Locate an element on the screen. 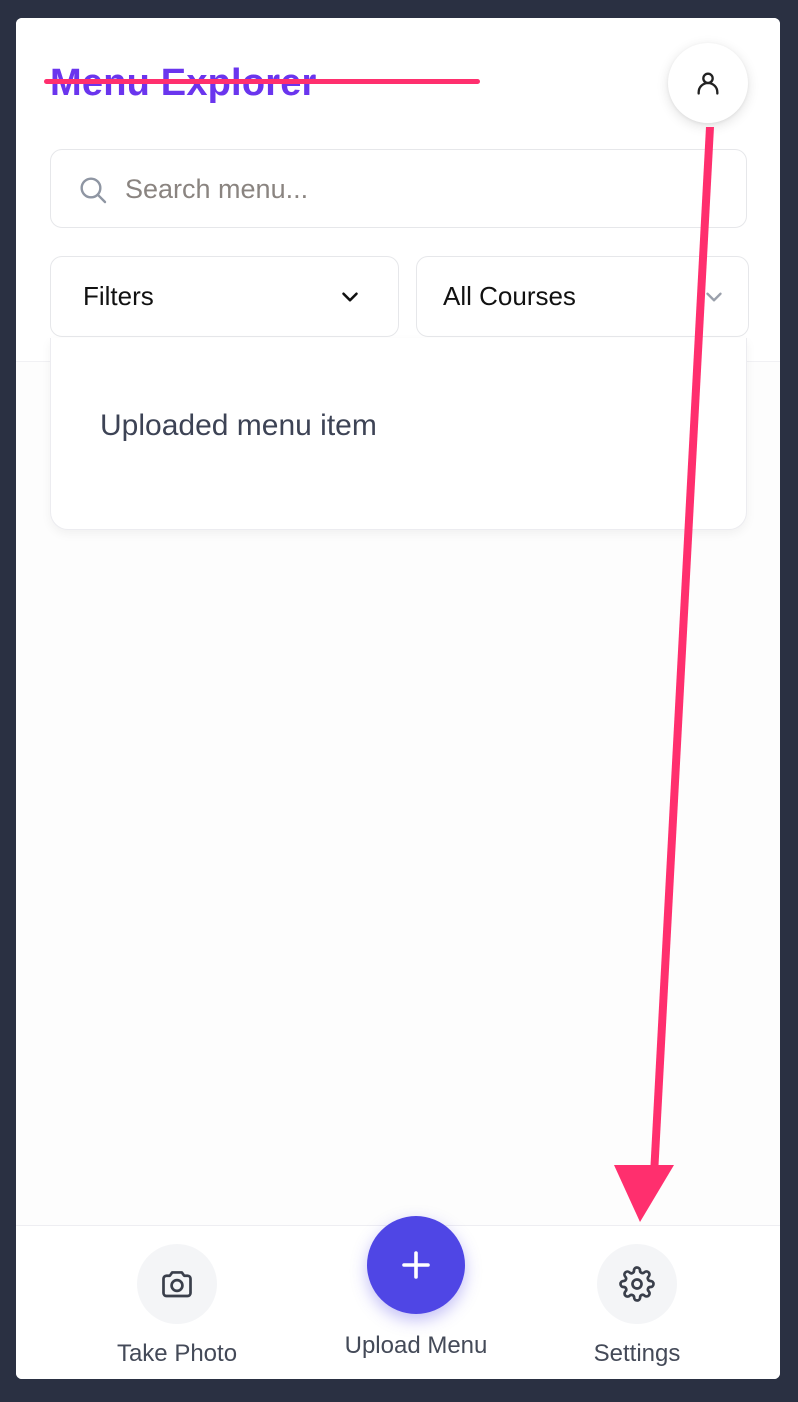 Image resolution: width=798 pixels, height=1402 pixels. settings-label: Settings is located at coordinates (637, 1353).